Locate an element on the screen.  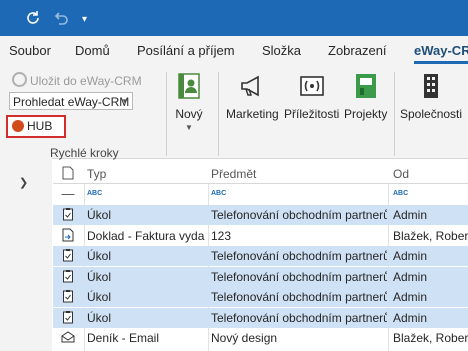
active-tab-indicator is located at coordinates (441, 62).